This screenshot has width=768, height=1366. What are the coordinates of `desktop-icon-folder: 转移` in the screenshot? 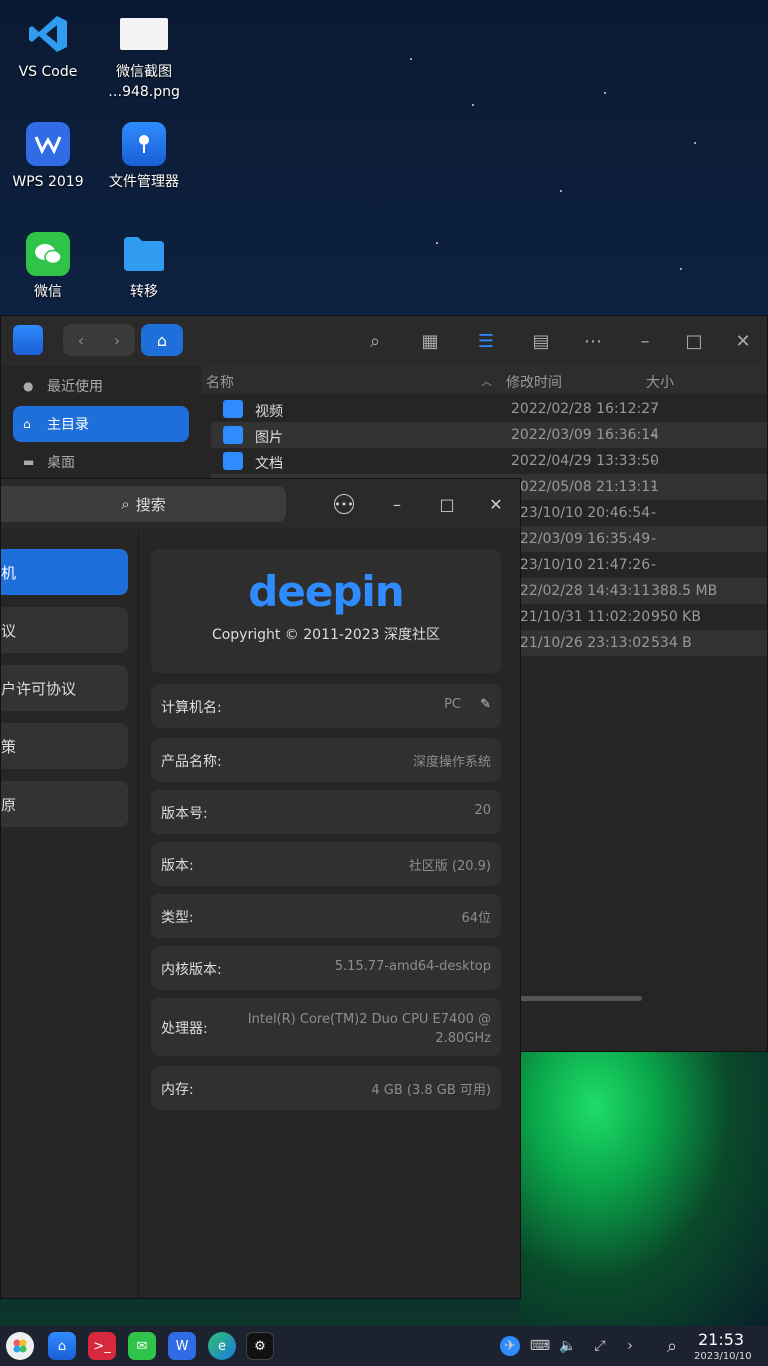 It's located at (144, 267).